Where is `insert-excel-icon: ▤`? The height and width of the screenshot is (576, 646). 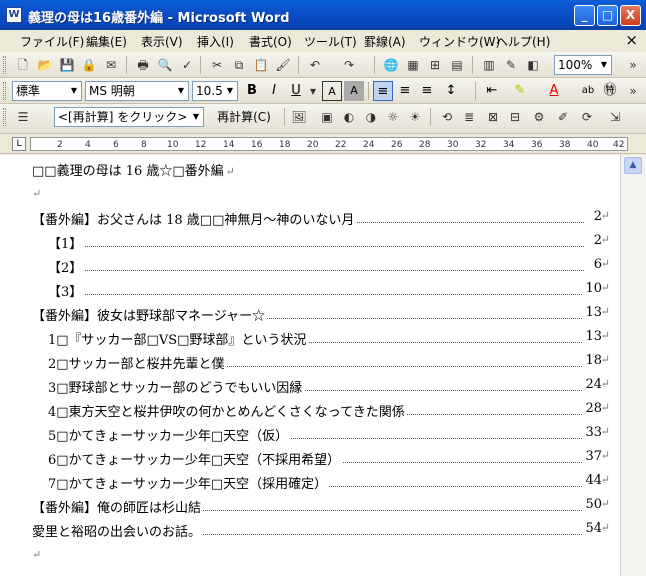
insert-excel-icon: ▤ is located at coordinates (457, 65).